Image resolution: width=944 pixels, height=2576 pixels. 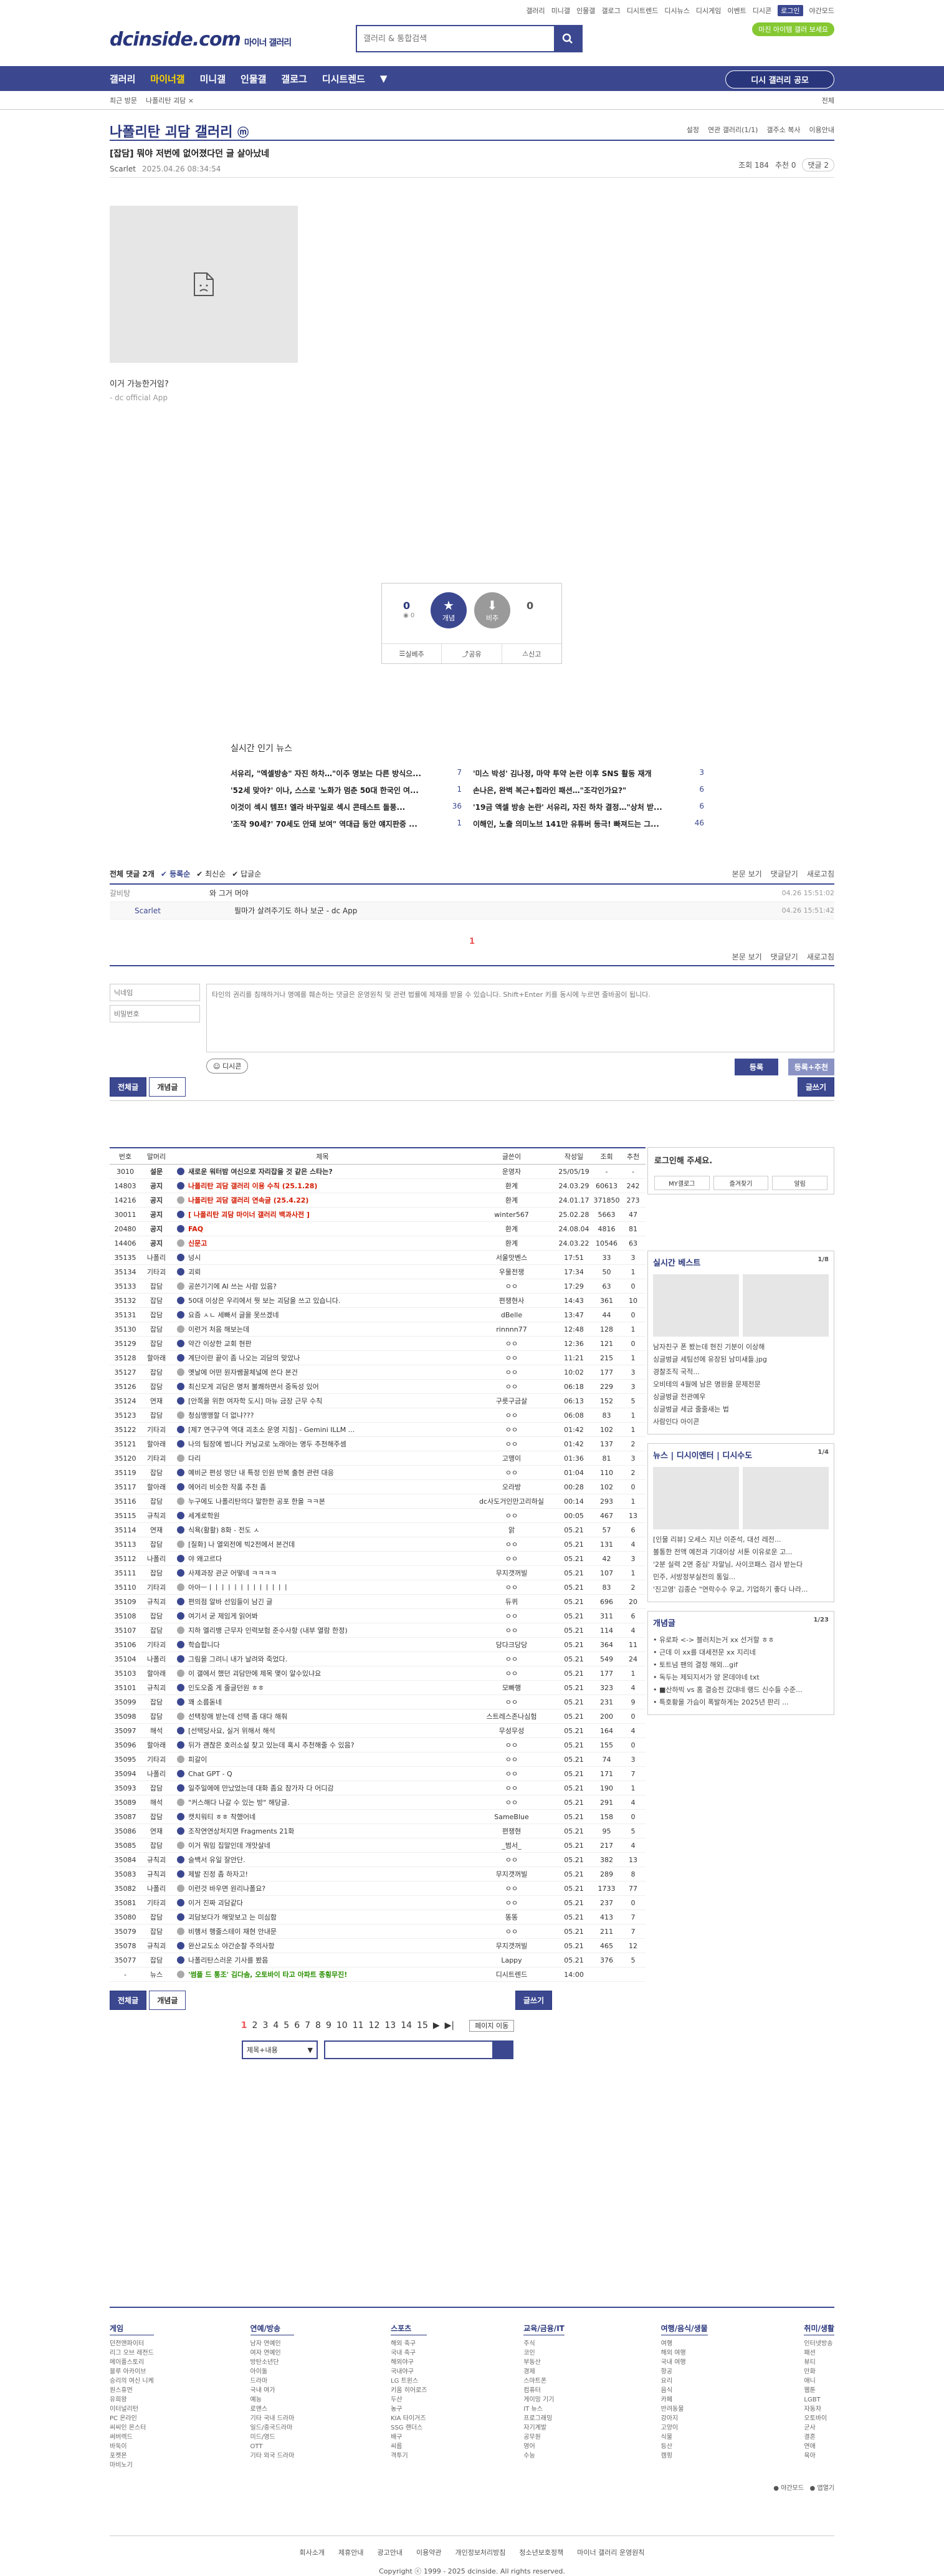 What do you see at coordinates (819, 2446) in the screenshot?
I see `footer-link: 연애` at bounding box center [819, 2446].